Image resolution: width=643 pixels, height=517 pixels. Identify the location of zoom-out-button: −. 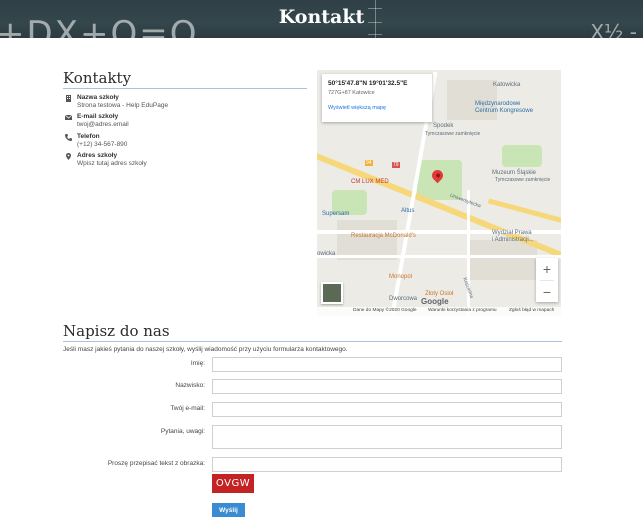
(547, 292).